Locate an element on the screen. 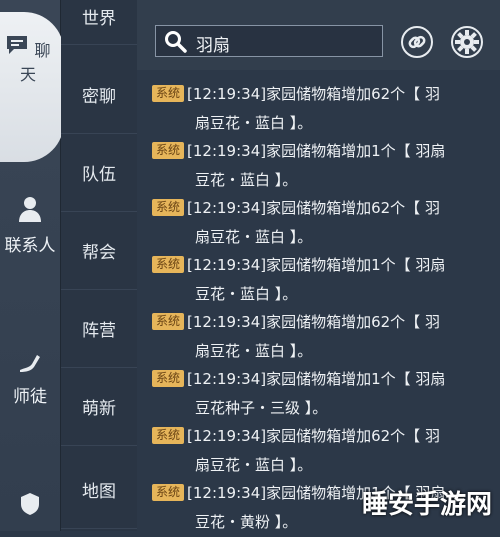 This screenshot has width=500, height=537. link-icon is located at coordinates (417, 42).